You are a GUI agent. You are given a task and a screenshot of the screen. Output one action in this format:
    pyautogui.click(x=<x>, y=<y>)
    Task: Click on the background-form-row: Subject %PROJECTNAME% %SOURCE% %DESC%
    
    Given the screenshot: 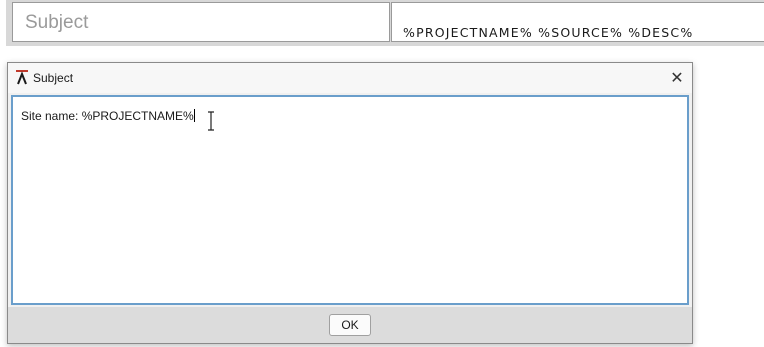 What is the action you would take?
    pyautogui.click(x=385, y=23)
    